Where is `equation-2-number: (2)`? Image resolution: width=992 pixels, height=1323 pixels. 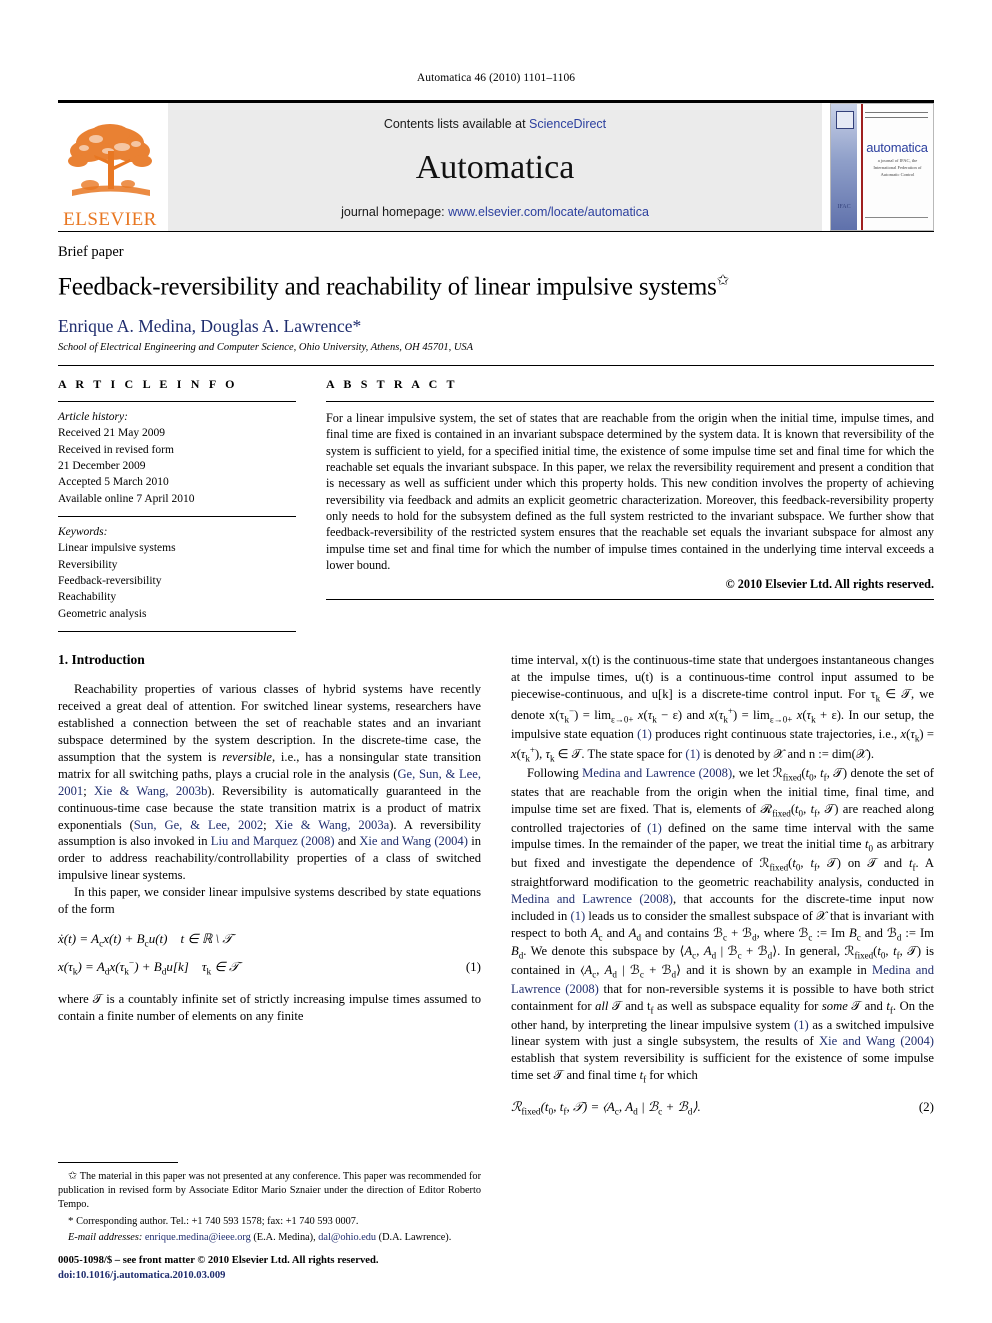 equation-2-number: (2) is located at coordinates (926, 1107).